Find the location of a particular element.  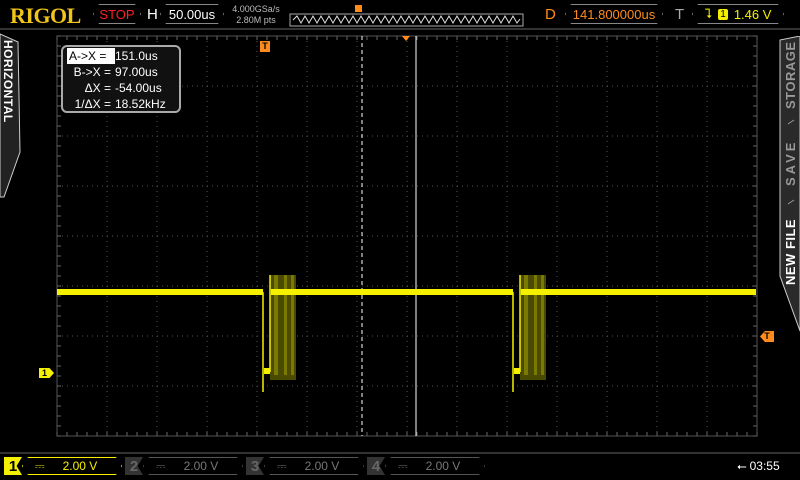

channel-number: 3 is located at coordinates (255, 466).